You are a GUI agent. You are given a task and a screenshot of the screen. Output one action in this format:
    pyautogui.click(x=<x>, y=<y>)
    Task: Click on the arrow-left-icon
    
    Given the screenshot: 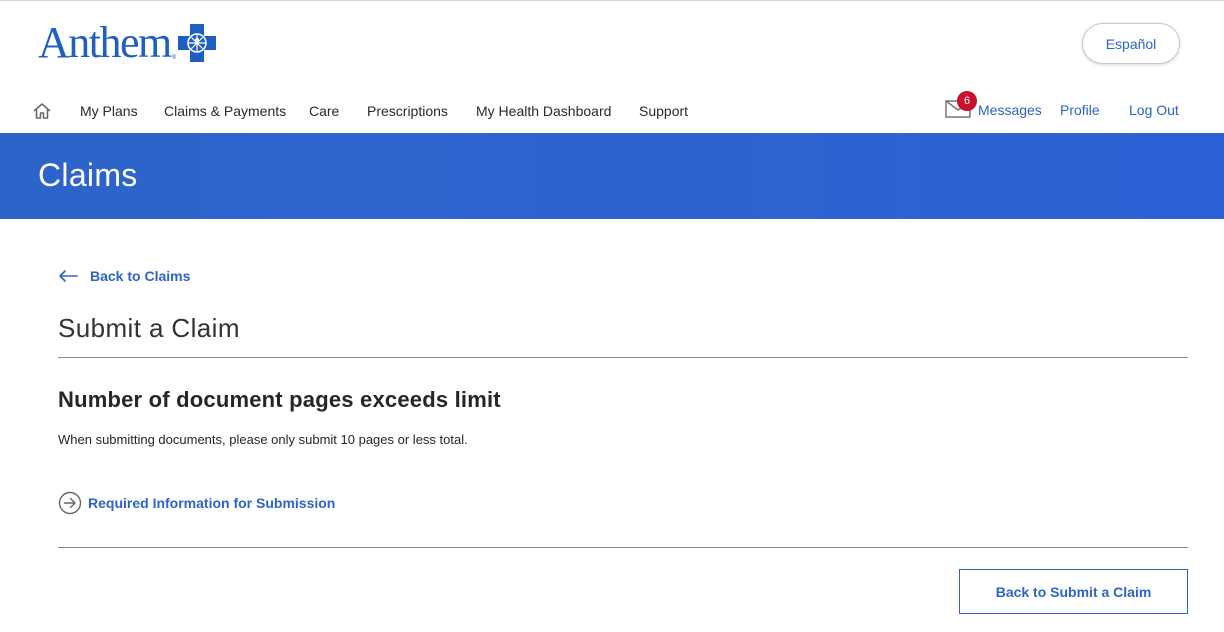 What is the action you would take?
    pyautogui.click(x=68, y=276)
    